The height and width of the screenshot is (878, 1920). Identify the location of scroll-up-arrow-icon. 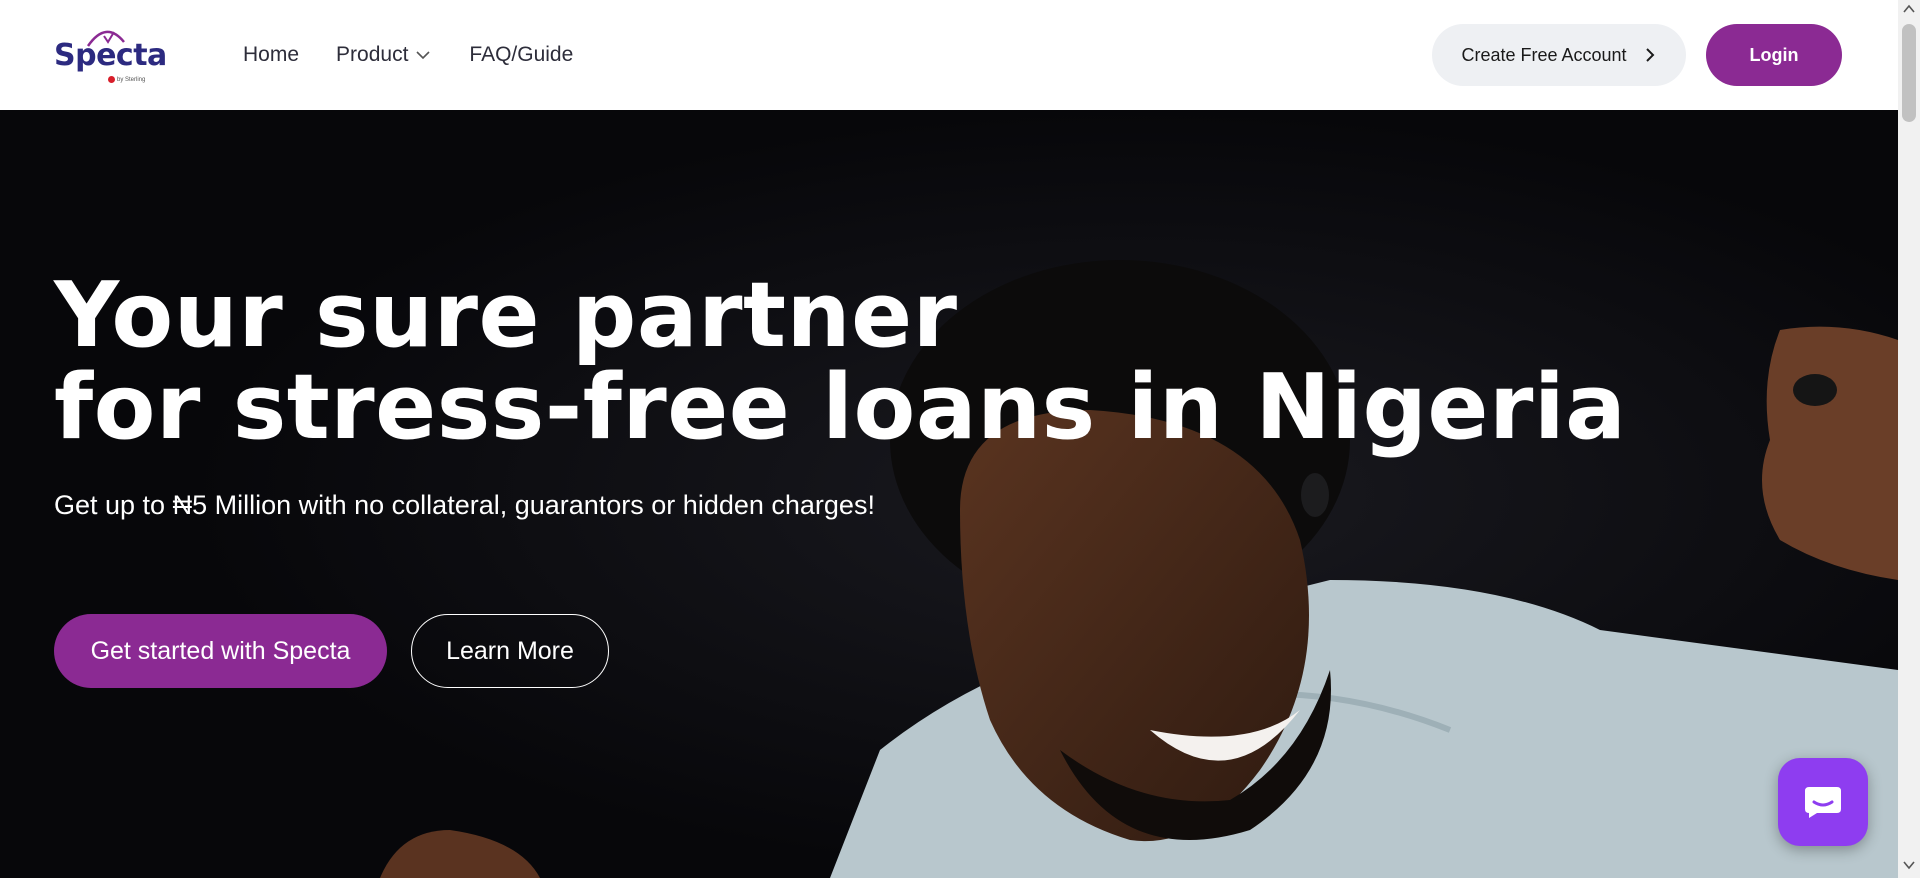
(1909, 9).